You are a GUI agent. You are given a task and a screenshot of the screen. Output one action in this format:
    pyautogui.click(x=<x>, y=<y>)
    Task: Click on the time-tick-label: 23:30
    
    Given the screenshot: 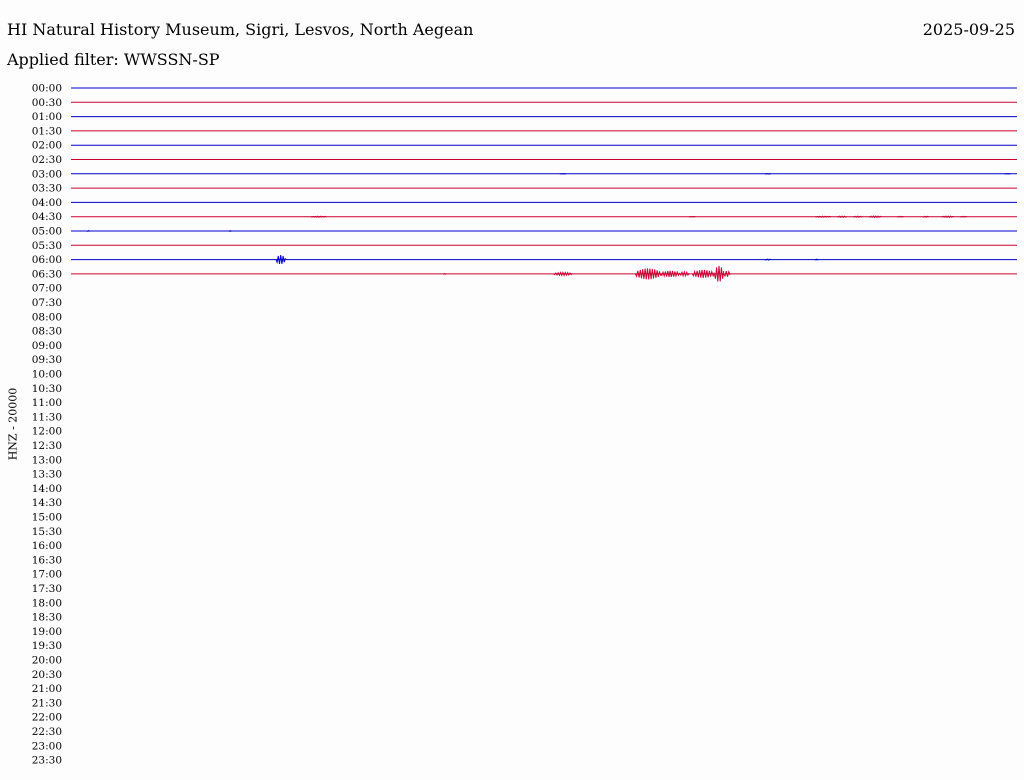 What is the action you would take?
    pyautogui.click(x=47, y=761)
    